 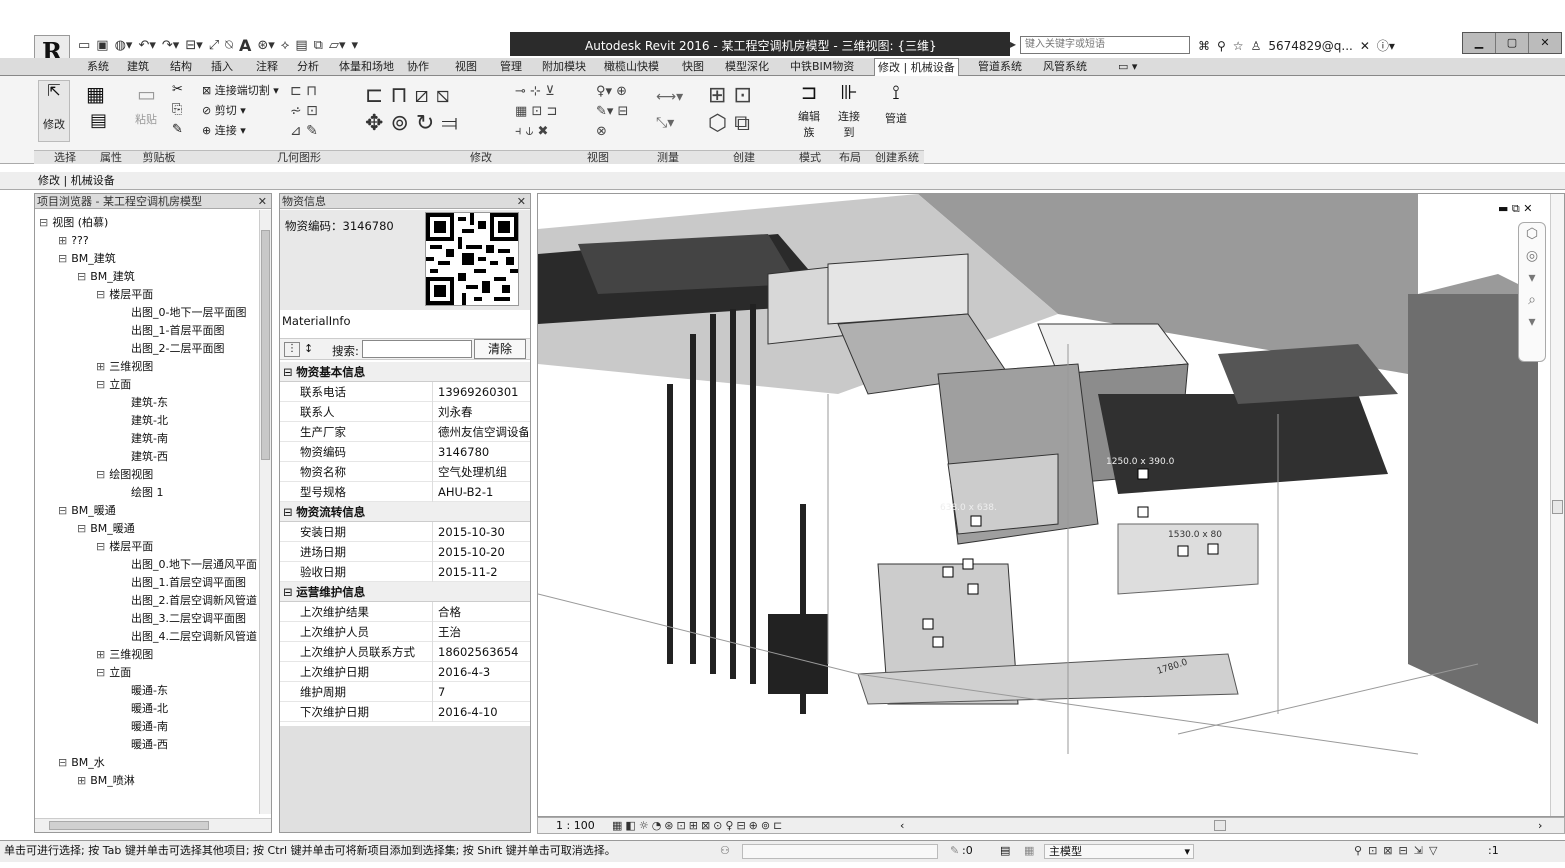 What do you see at coordinates (483, 612) in the screenshot?
I see `property-value: 合格` at bounding box center [483, 612].